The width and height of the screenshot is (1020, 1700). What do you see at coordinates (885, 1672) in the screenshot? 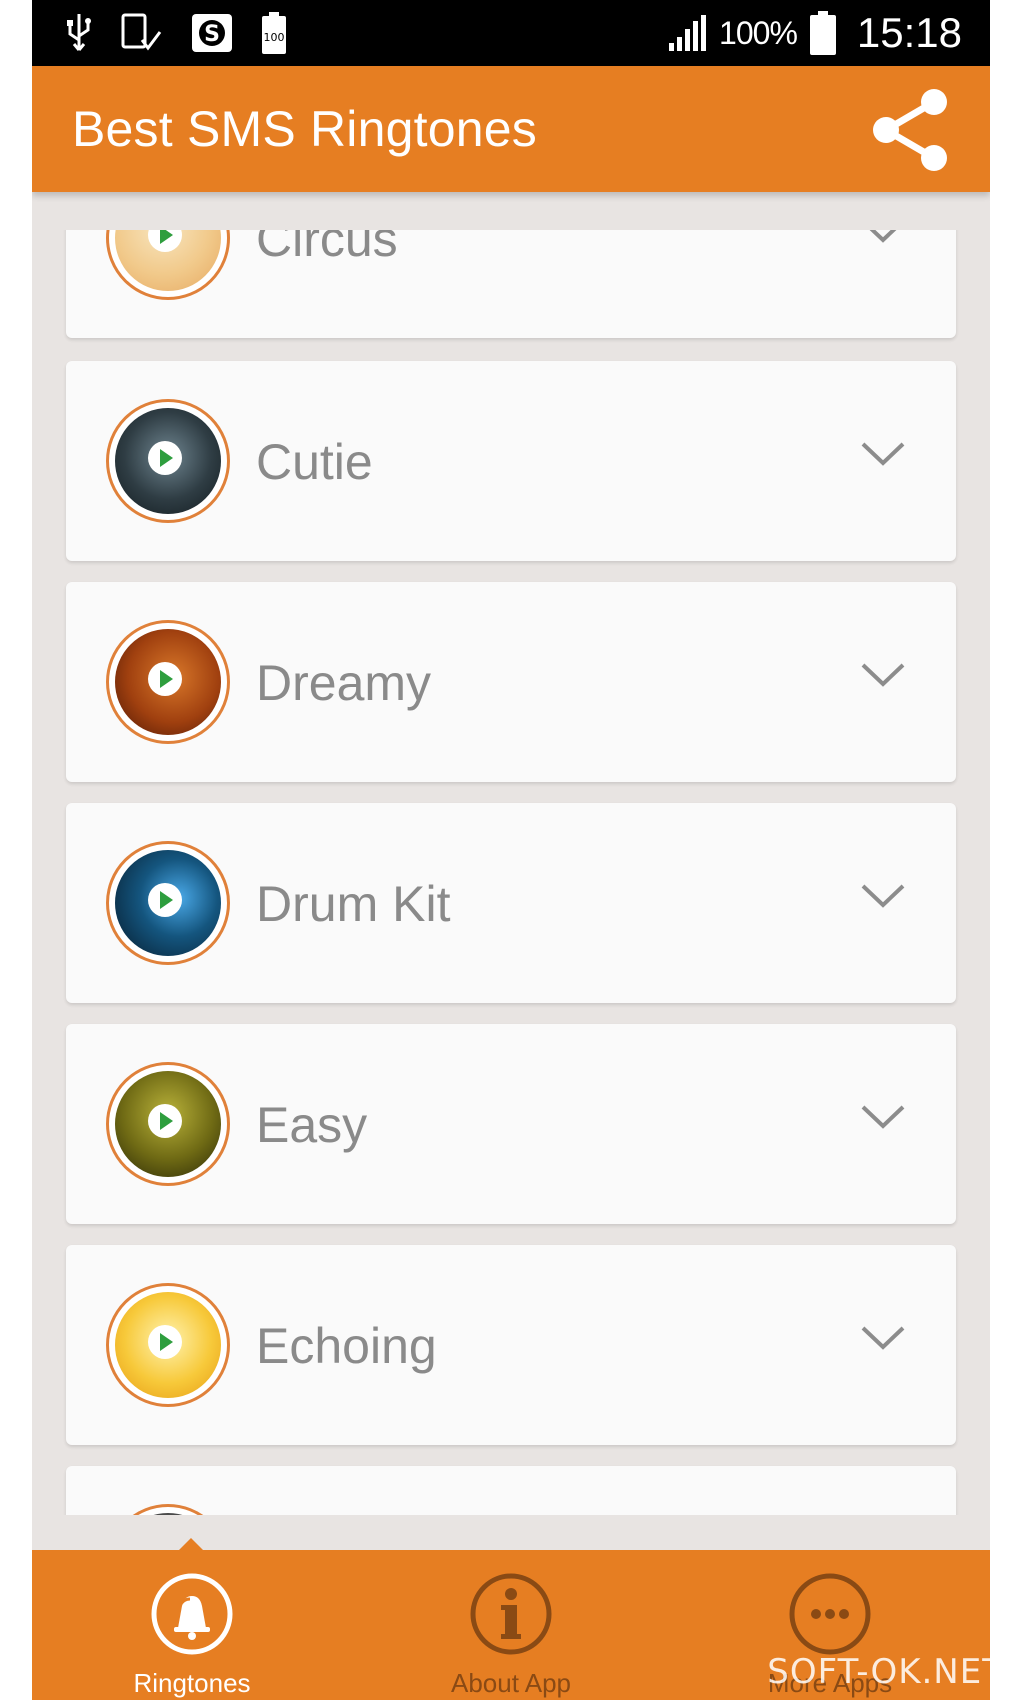
I see `watermark: SOFT-OK.NET` at bounding box center [885, 1672].